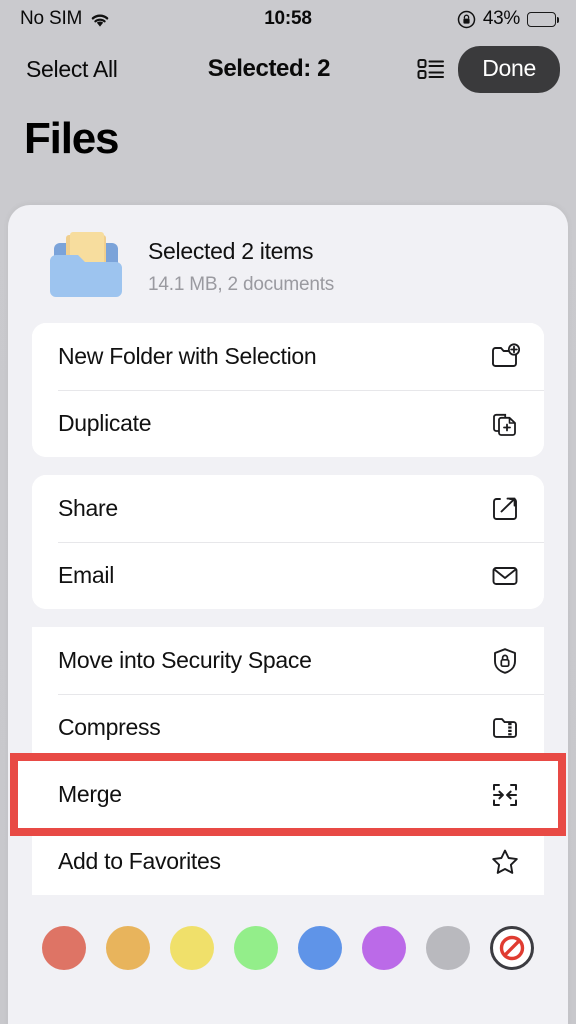 The height and width of the screenshot is (1024, 576). I want to click on menu-item-label: Add to Favorites, so click(139, 861).